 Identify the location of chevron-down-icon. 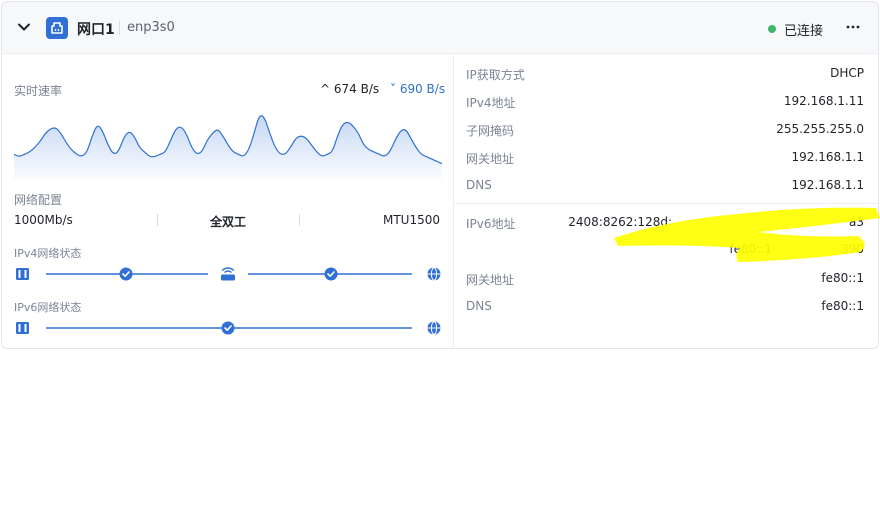
(24, 27).